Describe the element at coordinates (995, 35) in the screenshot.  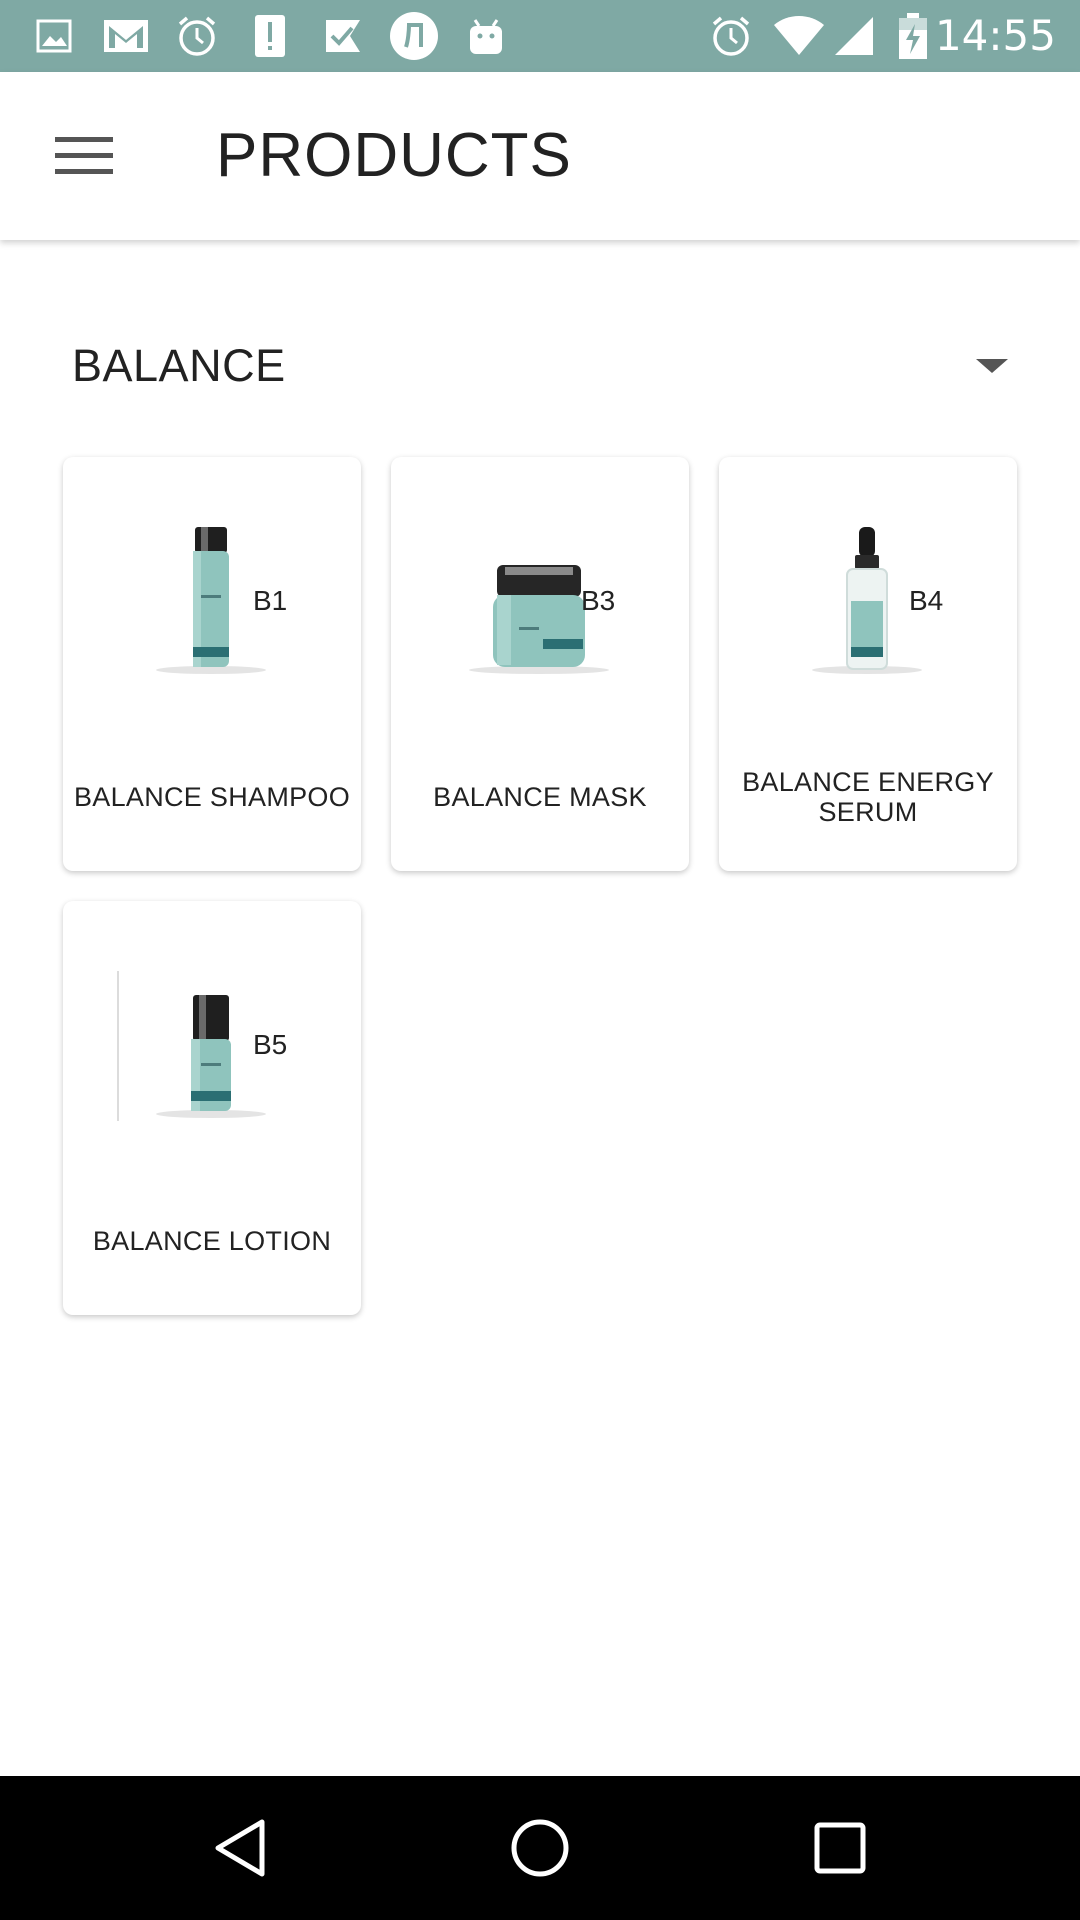
I see `status-clock: 14:55` at that location.